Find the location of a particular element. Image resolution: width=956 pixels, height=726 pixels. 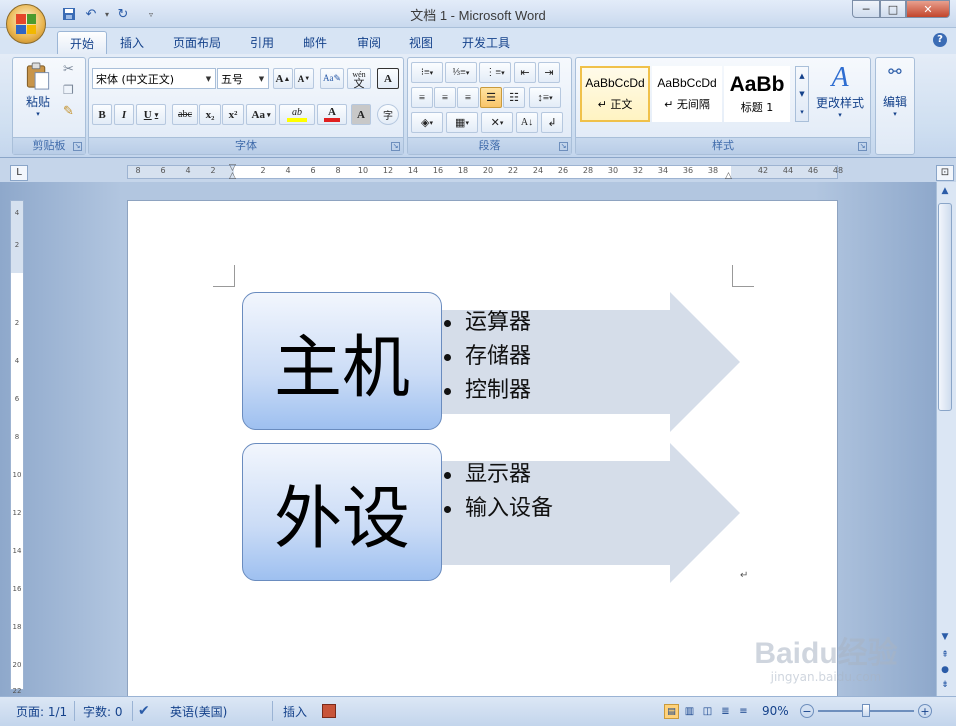

paragraph-launcher-icon: ↘ is located at coordinates (563, 146).